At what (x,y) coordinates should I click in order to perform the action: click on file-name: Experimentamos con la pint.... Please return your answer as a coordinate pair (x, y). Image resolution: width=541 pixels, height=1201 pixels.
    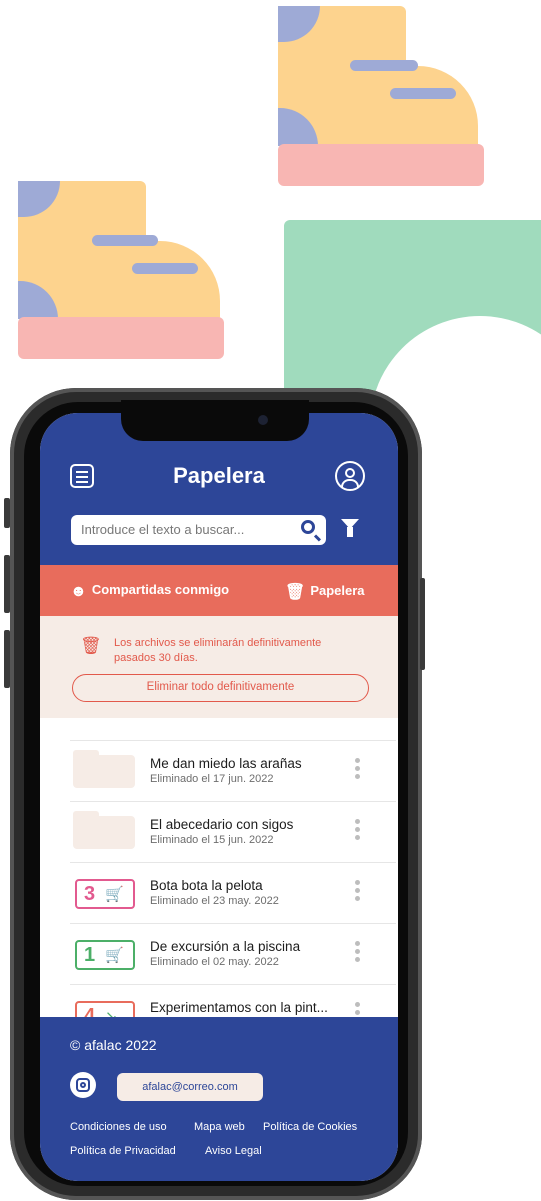
    Looking at the image, I should click on (239, 1007).